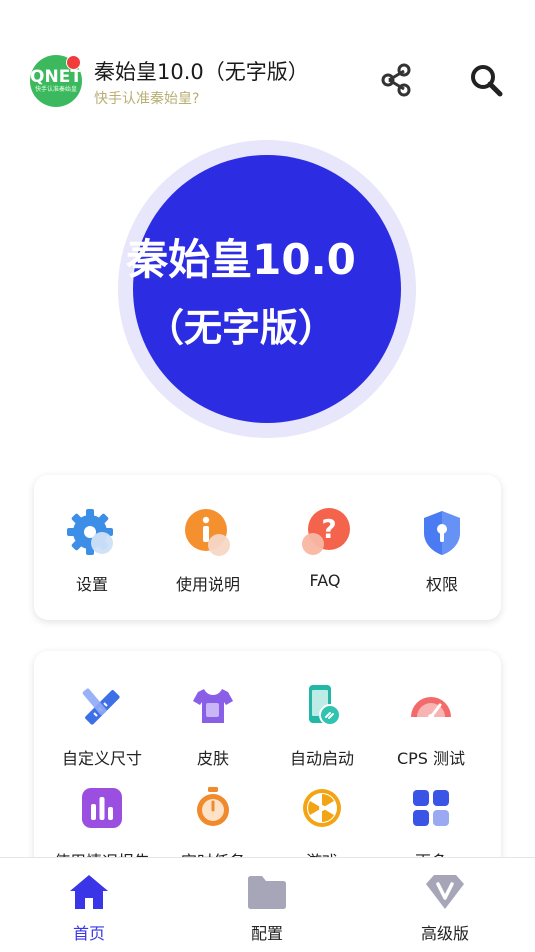 This screenshot has width=535, height=952. I want to click on autostart-item: 自动启动, so click(322, 725).